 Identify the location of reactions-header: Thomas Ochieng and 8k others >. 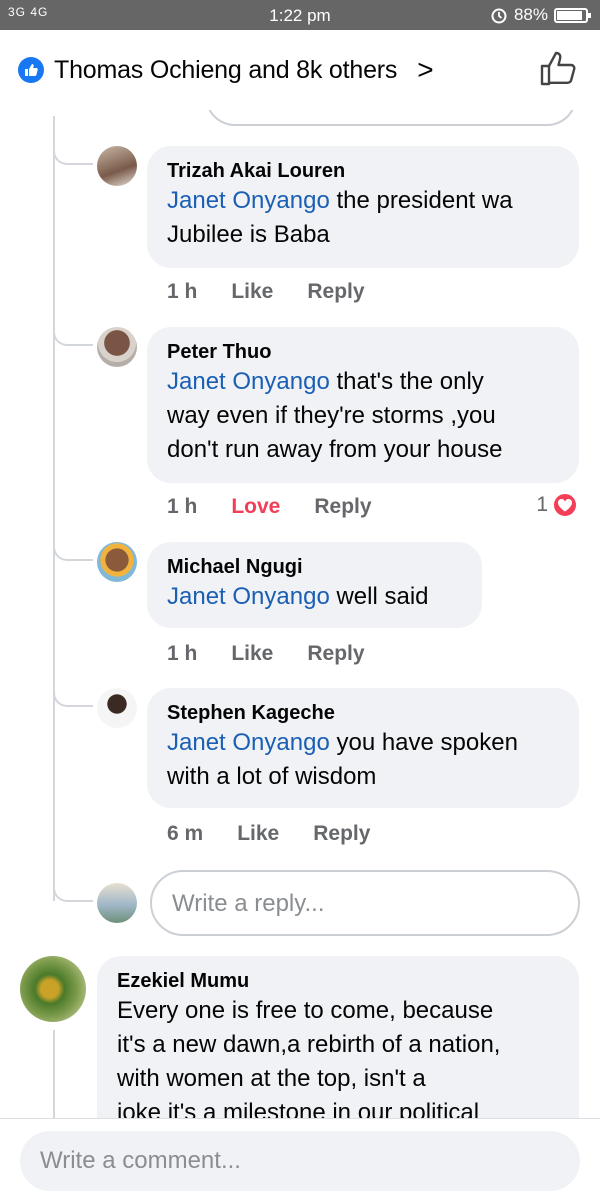
(300, 70).